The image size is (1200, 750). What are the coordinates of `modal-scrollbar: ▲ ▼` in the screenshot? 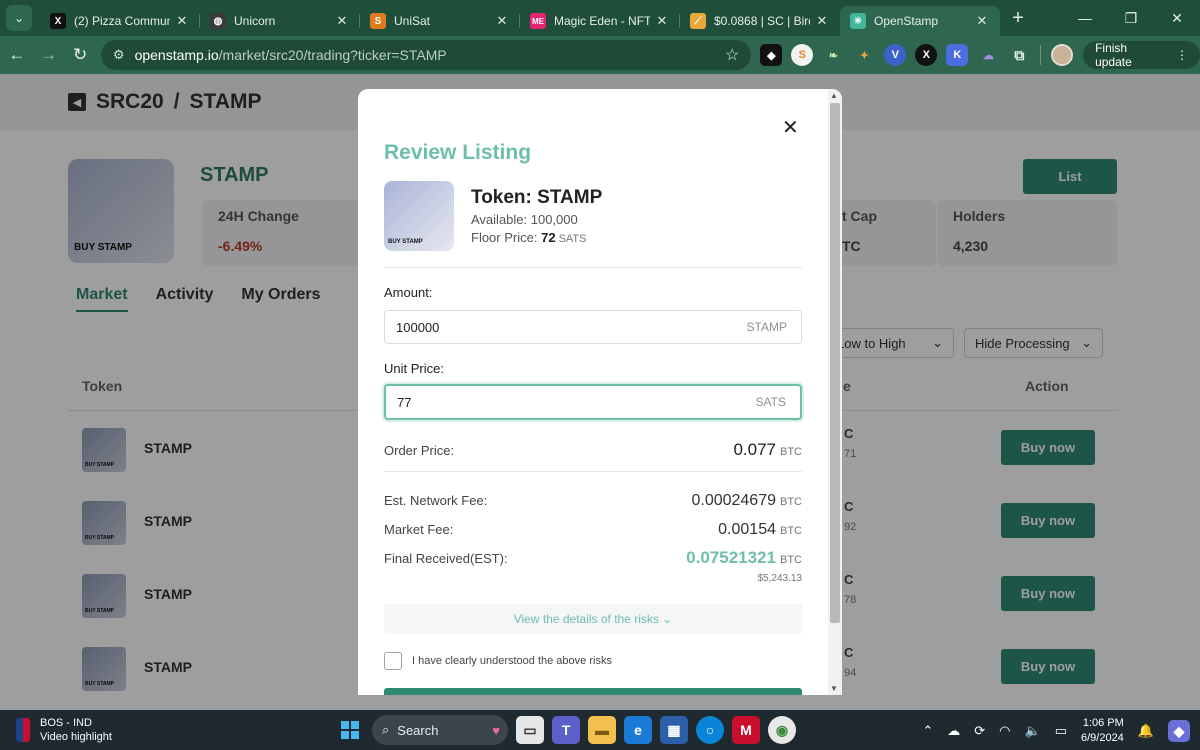 It's located at (835, 392).